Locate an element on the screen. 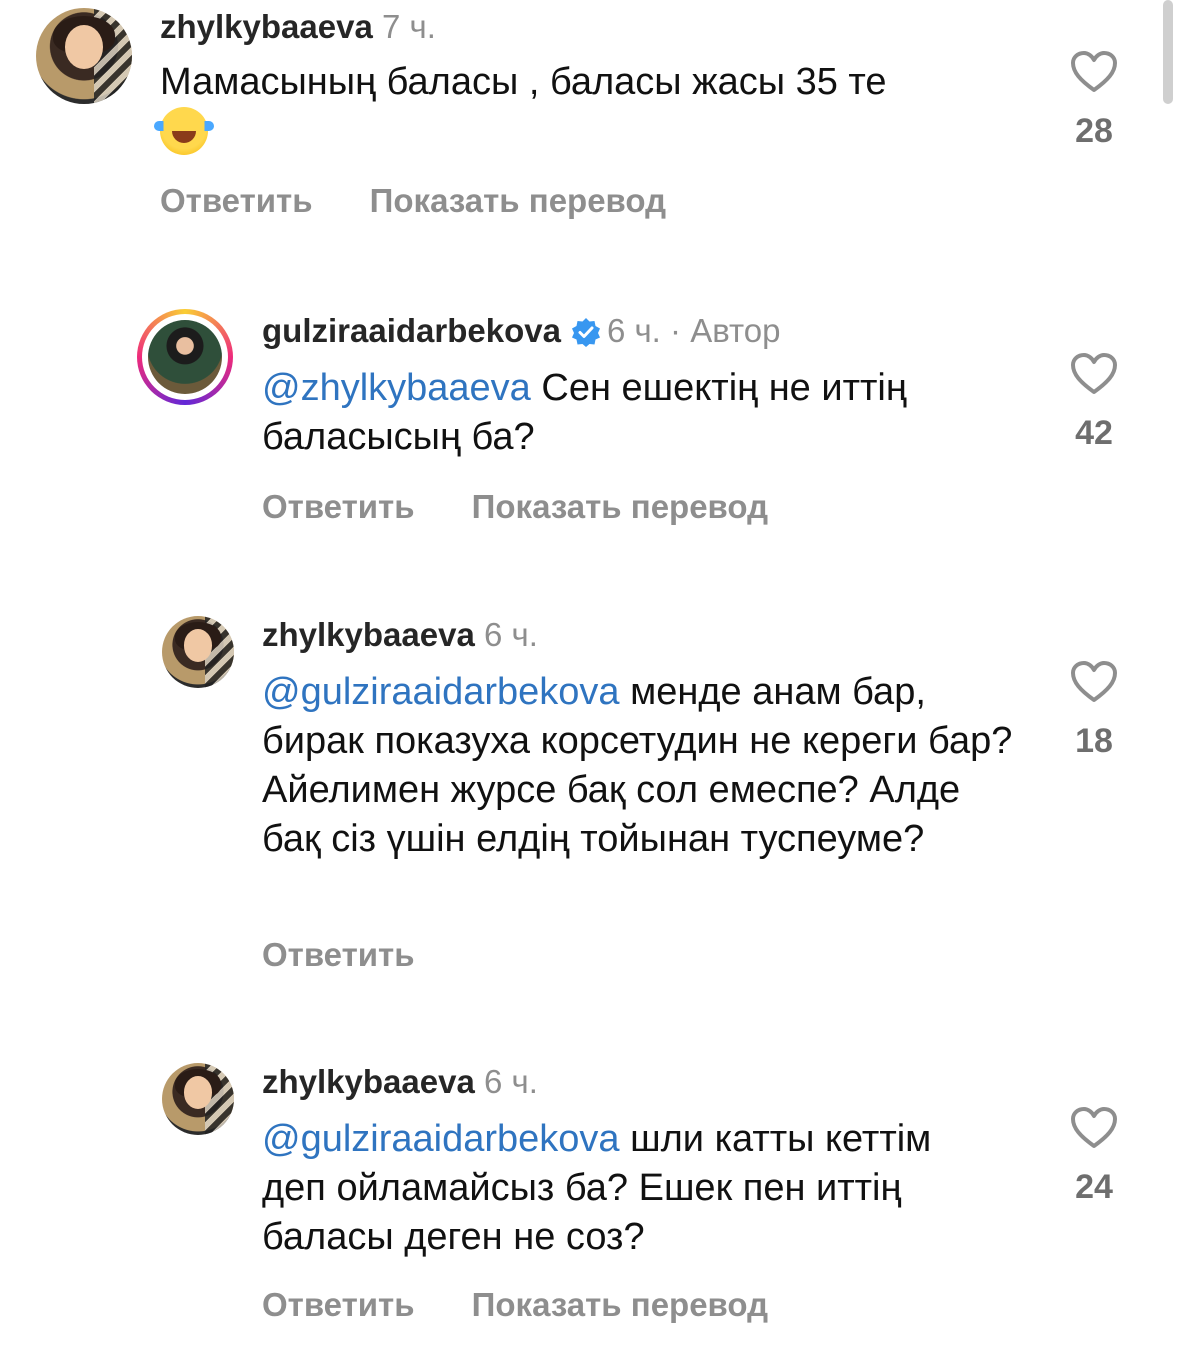 The image size is (1179, 1360). avatar-story-ring is located at coordinates (185, 357).